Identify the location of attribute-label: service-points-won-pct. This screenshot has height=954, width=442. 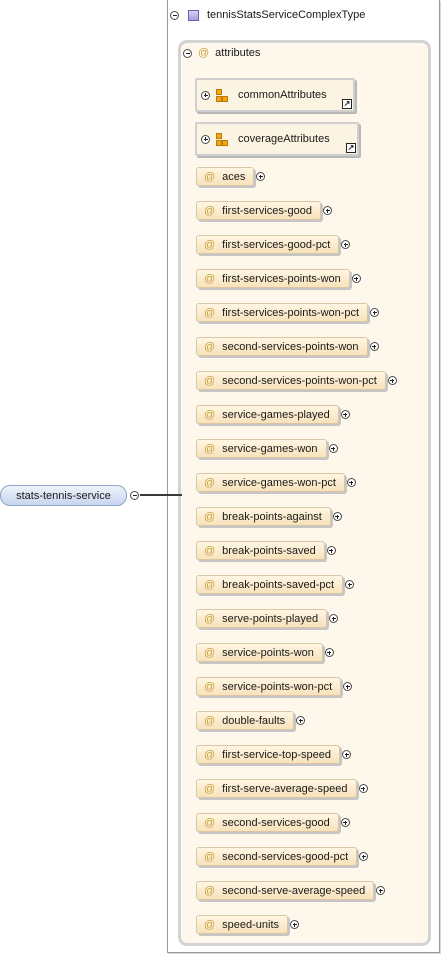
(277, 686).